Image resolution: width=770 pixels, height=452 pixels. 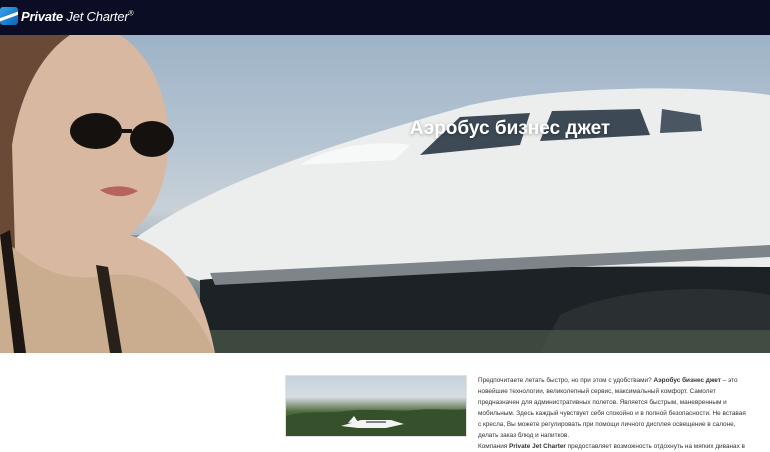 I want to click on jet-thumbnail, so click(x=376, y=422).